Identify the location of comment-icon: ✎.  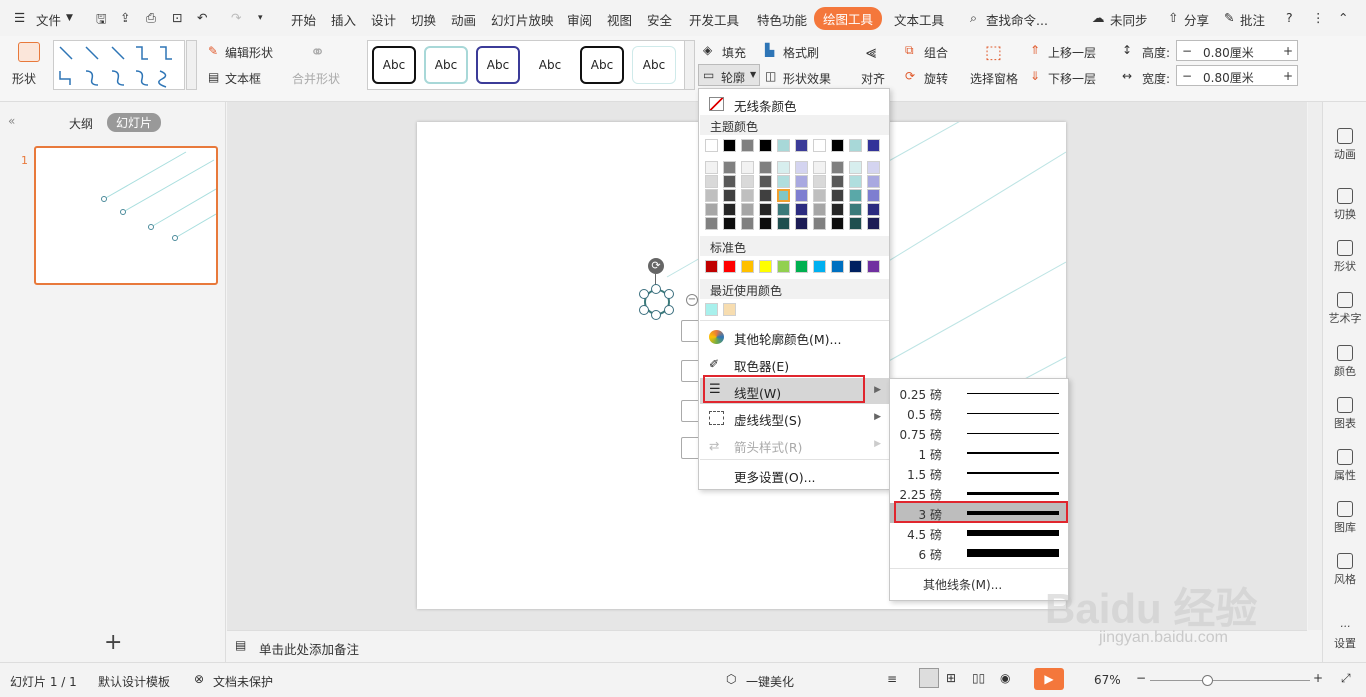
(1229, 17).